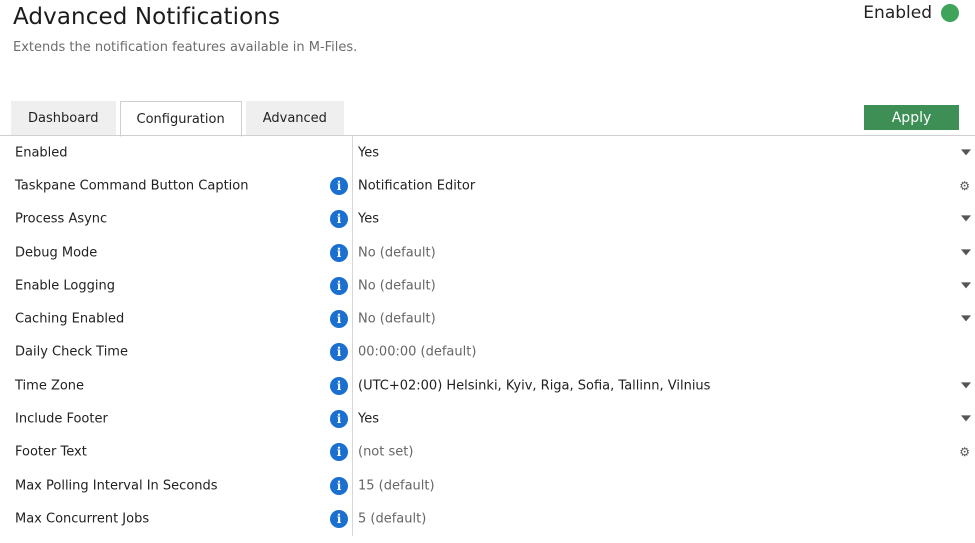 This screenshot has height=543, width=975. What do you see at coordinates (51, 452) in the screenshot?
I see `setting-label: Footer Text` at bounding box center [51, 452].